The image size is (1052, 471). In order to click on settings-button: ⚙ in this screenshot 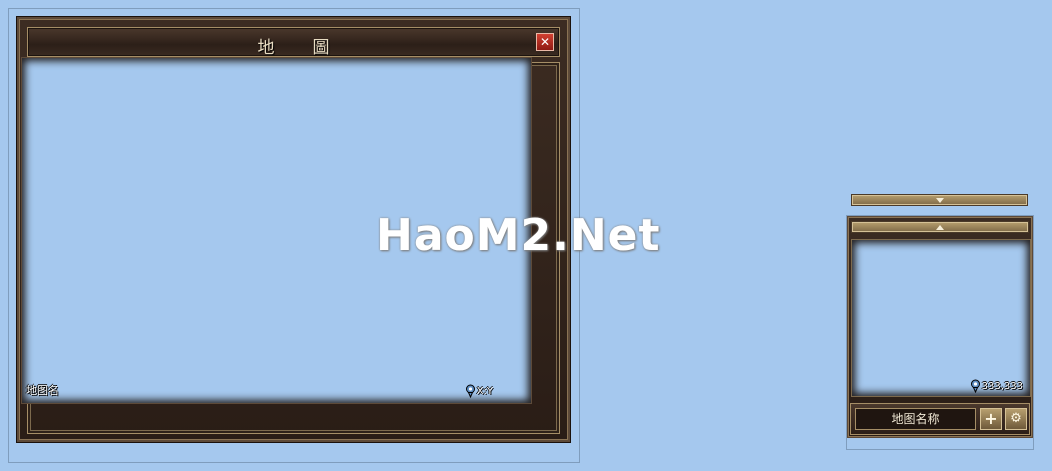, I will do `click(1016, 419)`.